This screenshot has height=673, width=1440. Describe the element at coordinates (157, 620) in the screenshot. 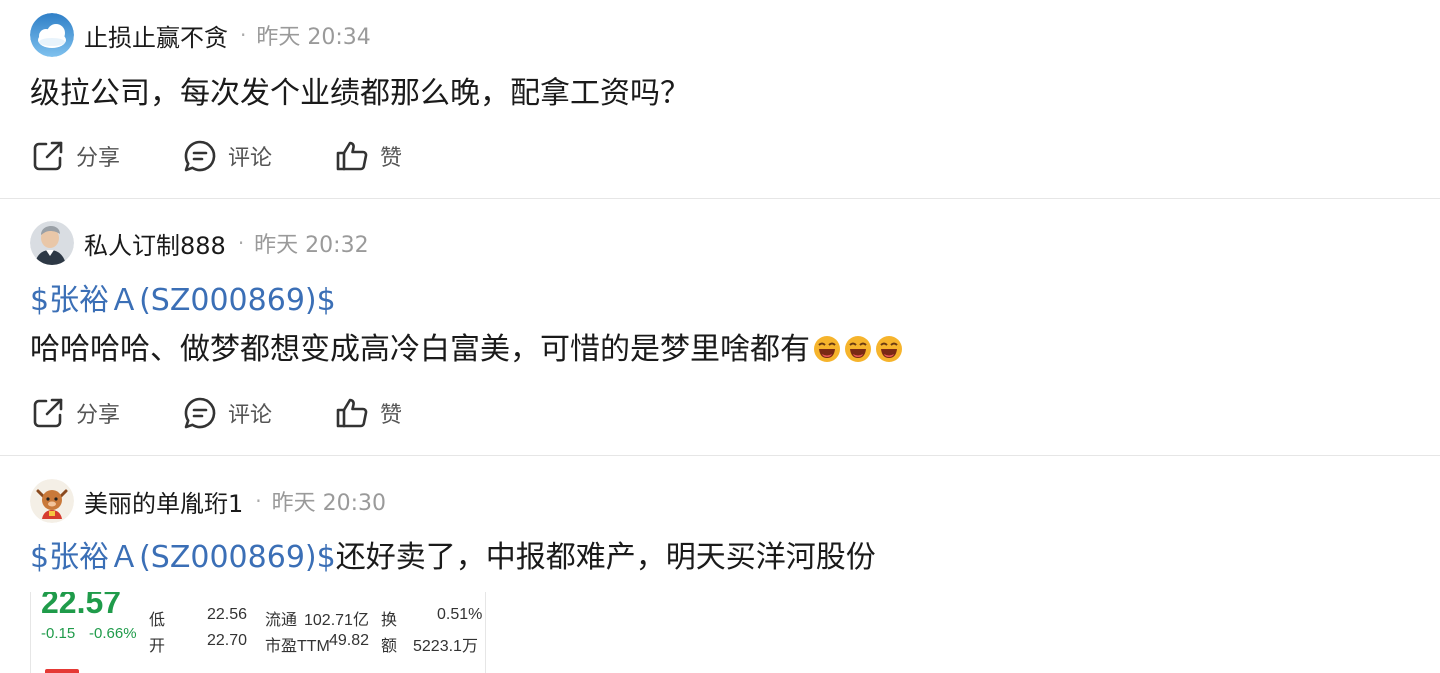

I see `low-label: 低` at that location.